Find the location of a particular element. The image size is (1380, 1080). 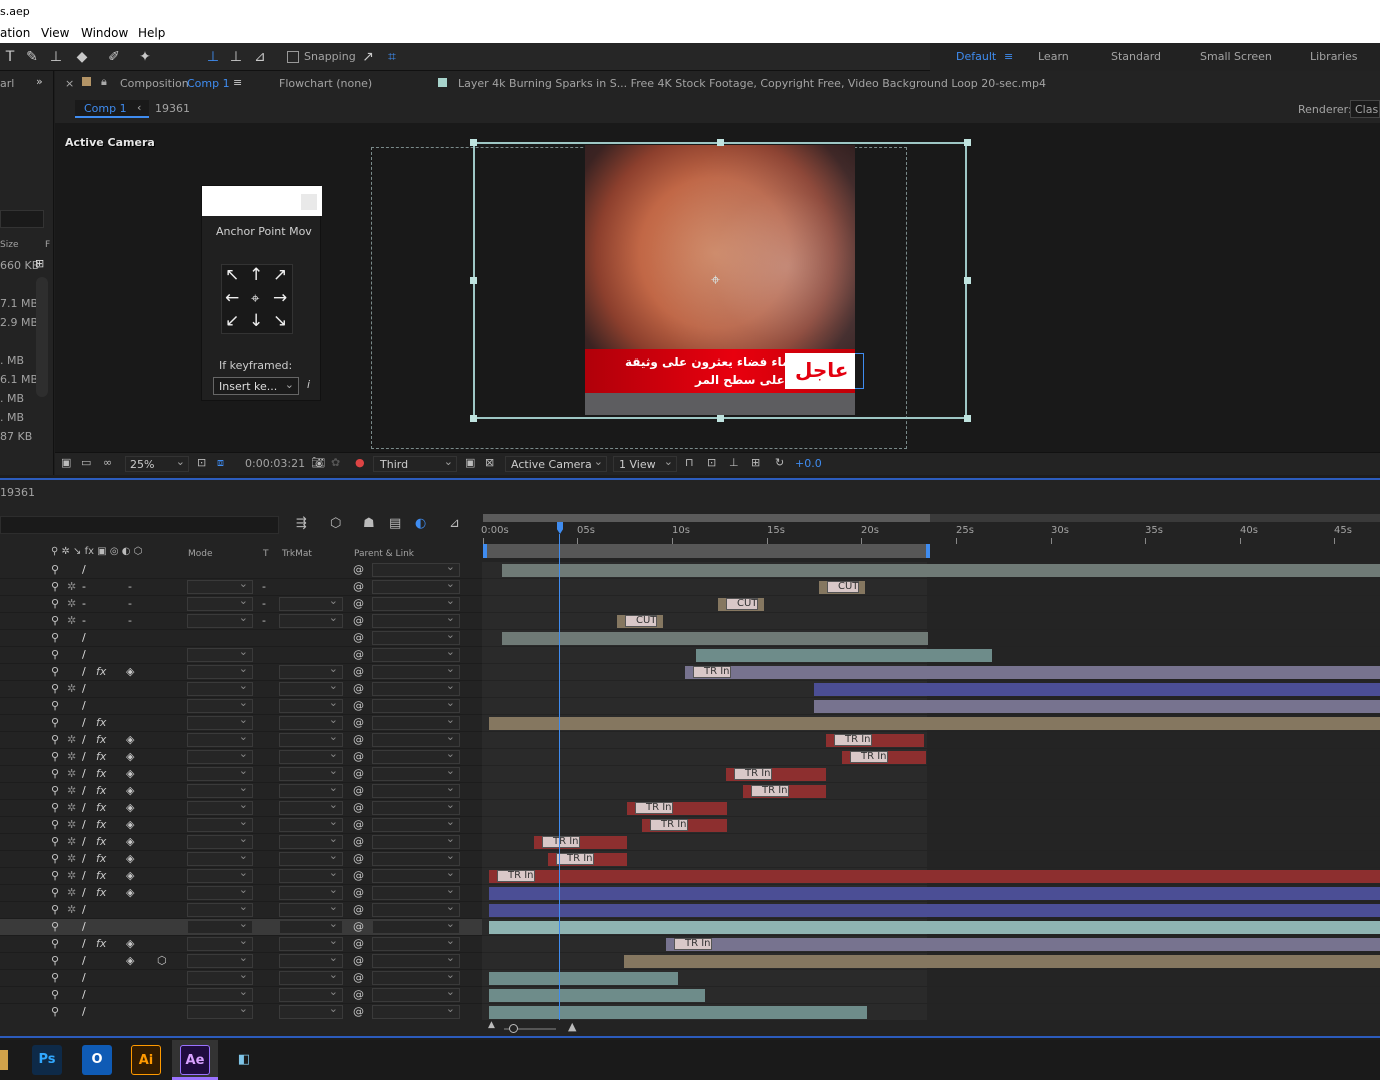

illustrator-icon: Ai is located at coordinates (146, 1060).